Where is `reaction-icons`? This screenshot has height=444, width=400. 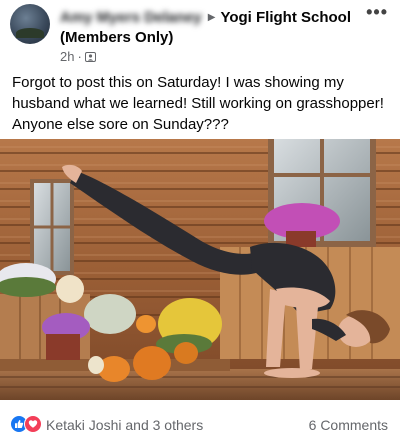
reaction-icons is located at coordinates (27, 424).